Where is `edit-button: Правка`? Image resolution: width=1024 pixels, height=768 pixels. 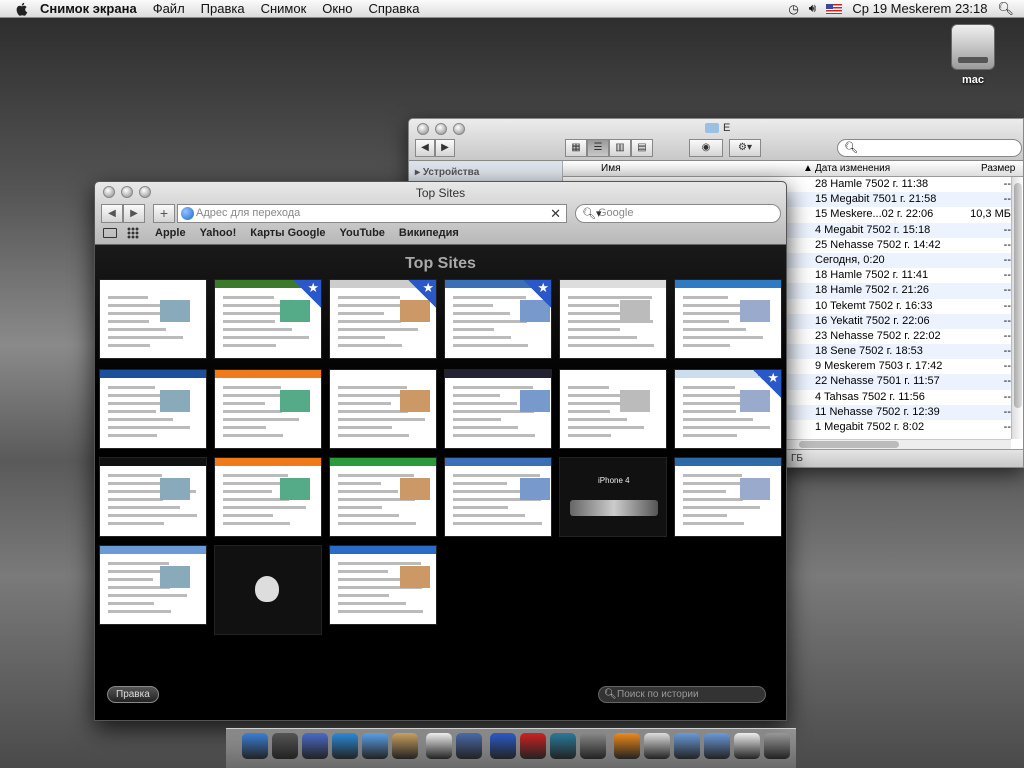 edit-button: Правка is located at coordinates (133, 694).